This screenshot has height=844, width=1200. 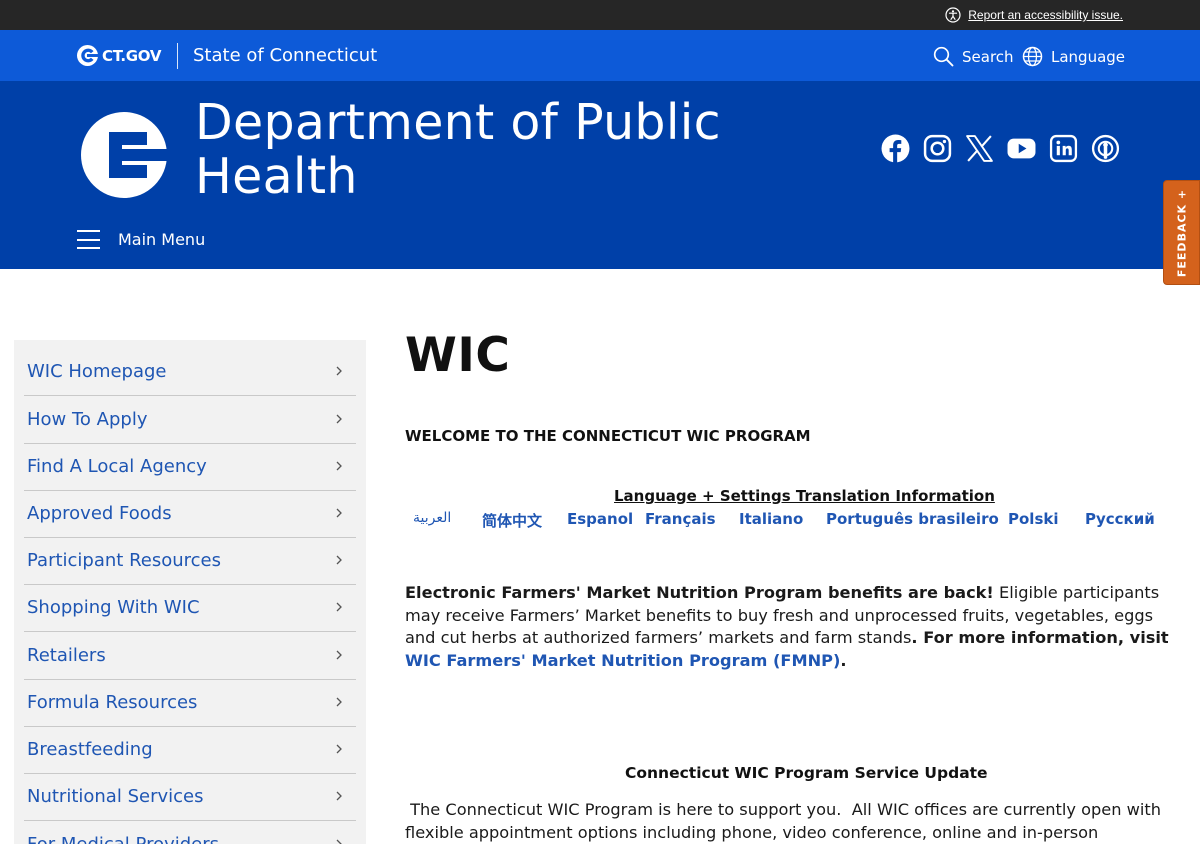 What do you see at coordinates (124, 560) in the screenshot?
I see `sidebar-item-label: Participant Resources` at bounding box center [124, 560].